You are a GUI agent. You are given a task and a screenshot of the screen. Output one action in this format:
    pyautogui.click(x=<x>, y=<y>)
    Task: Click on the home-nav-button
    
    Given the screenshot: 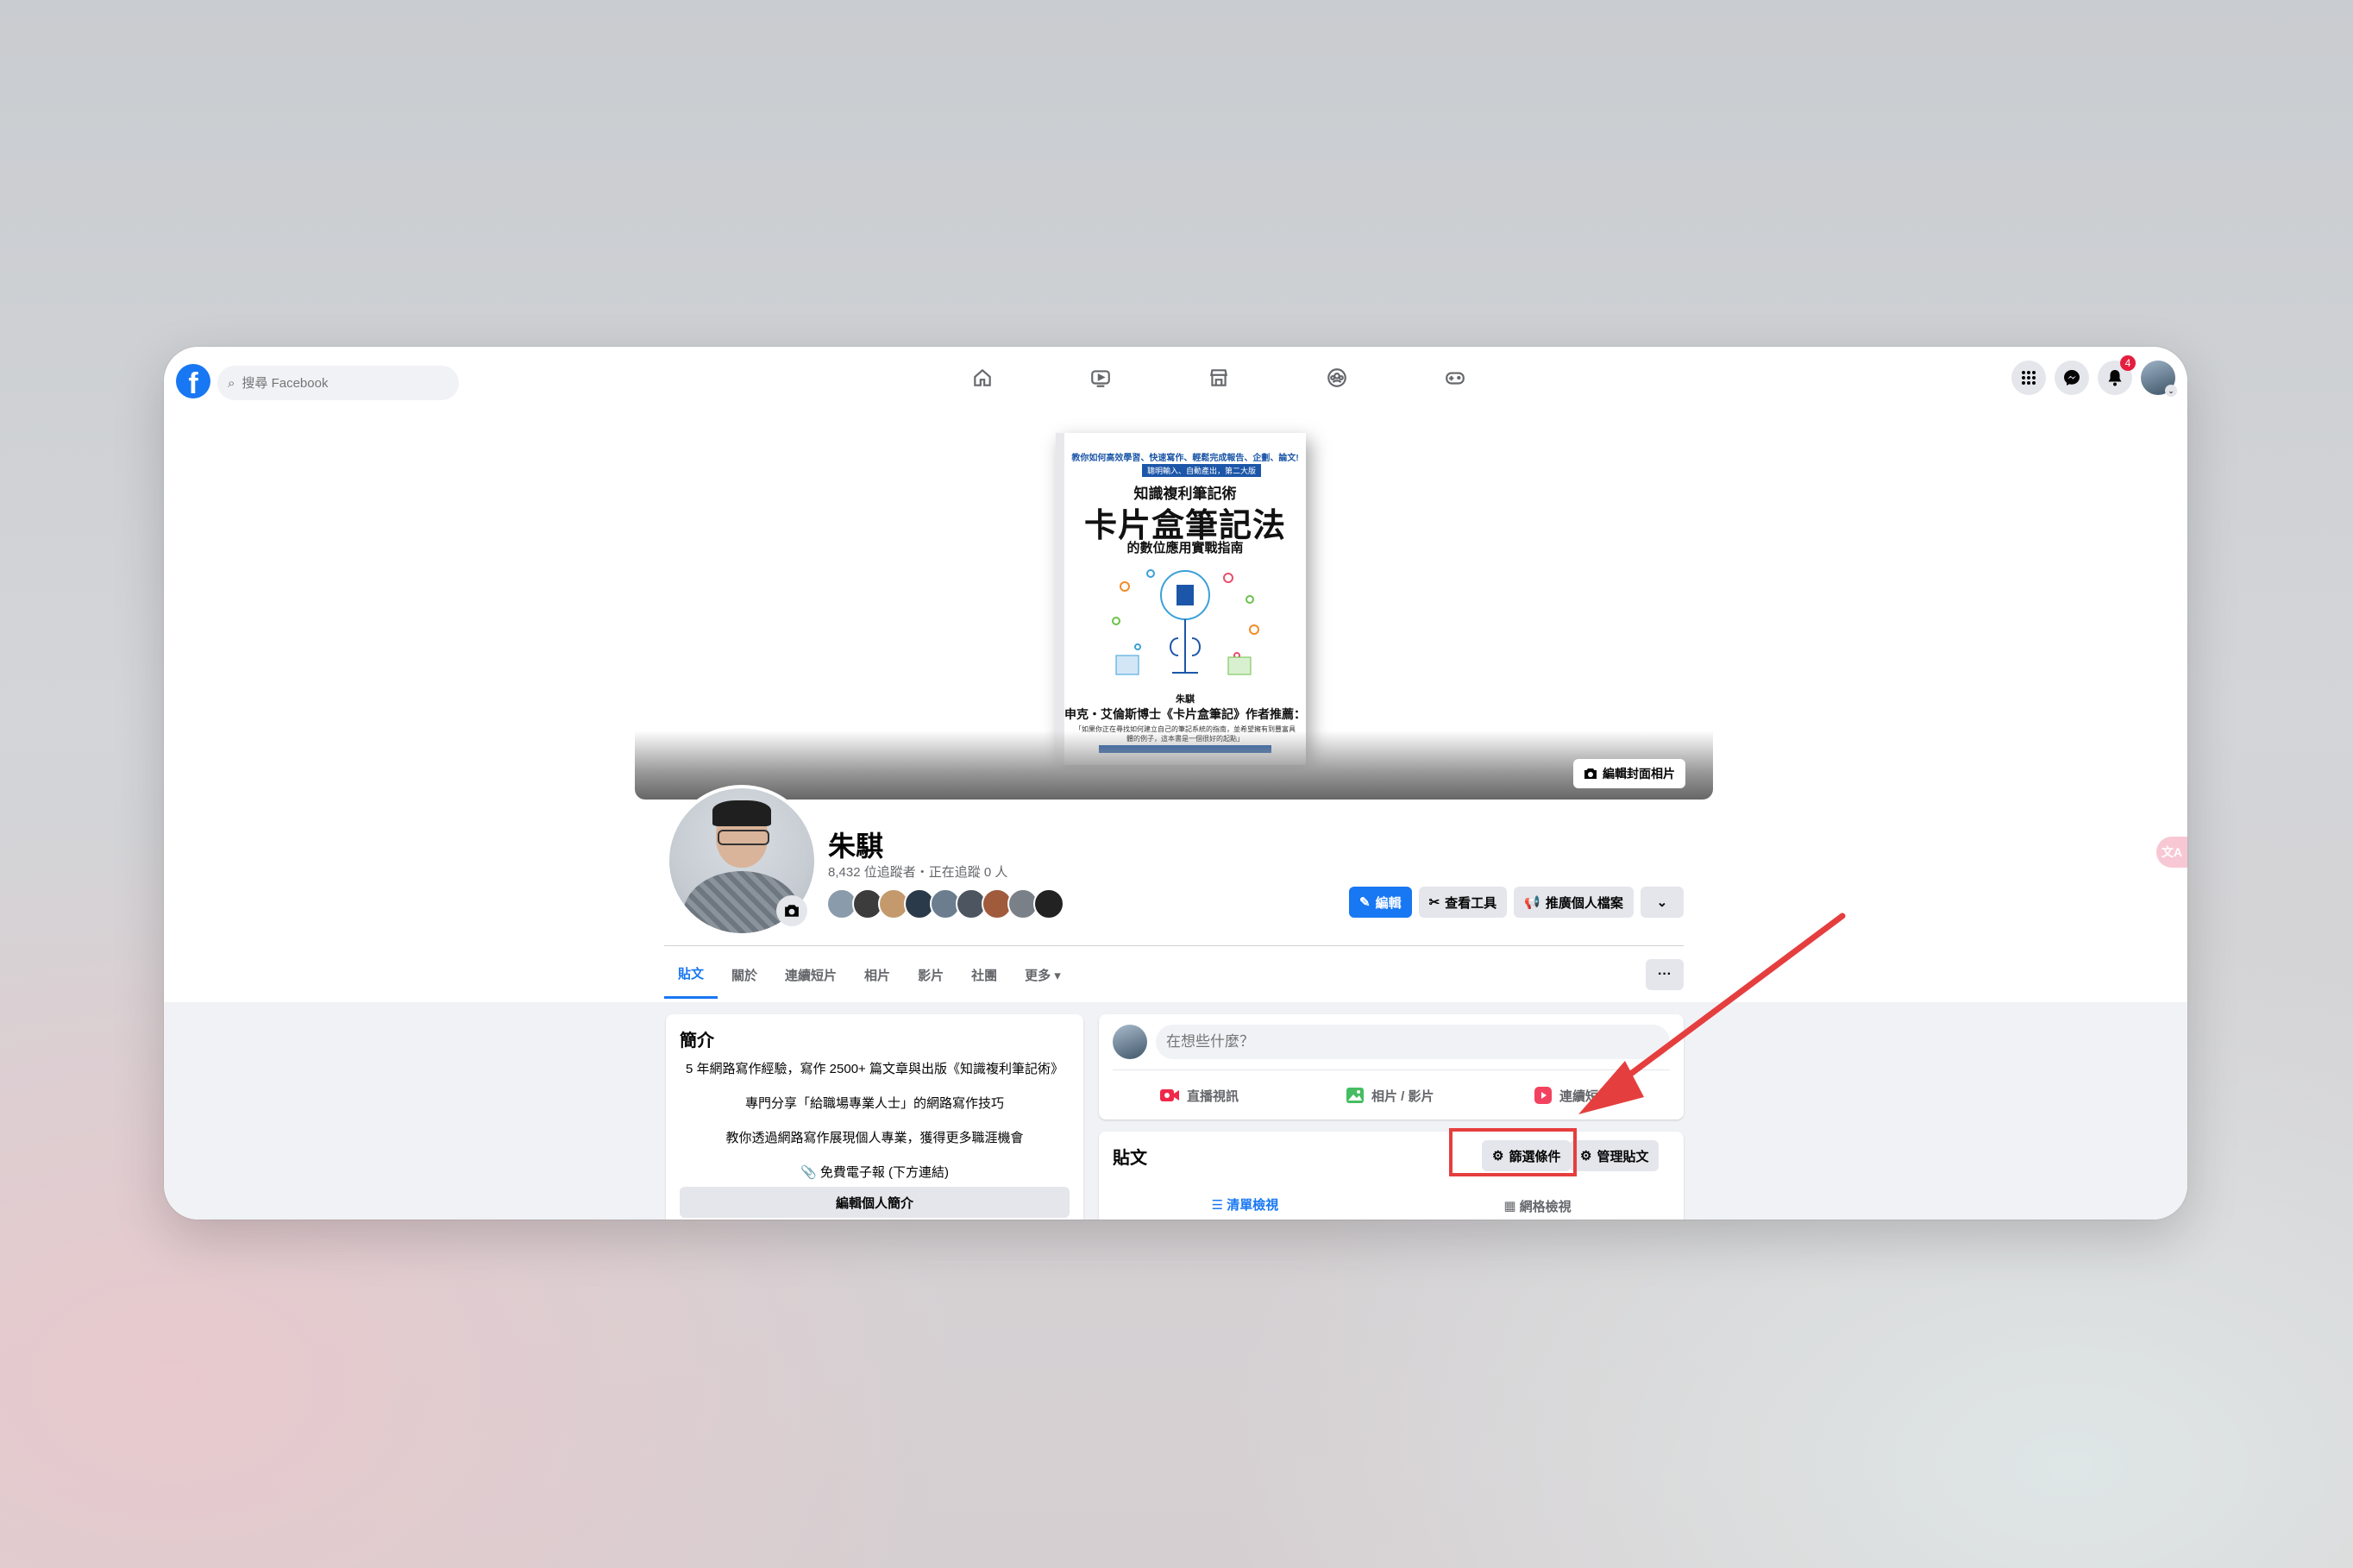 What is the action you would take?
    pyautogui.click(x=982, y=378)
    